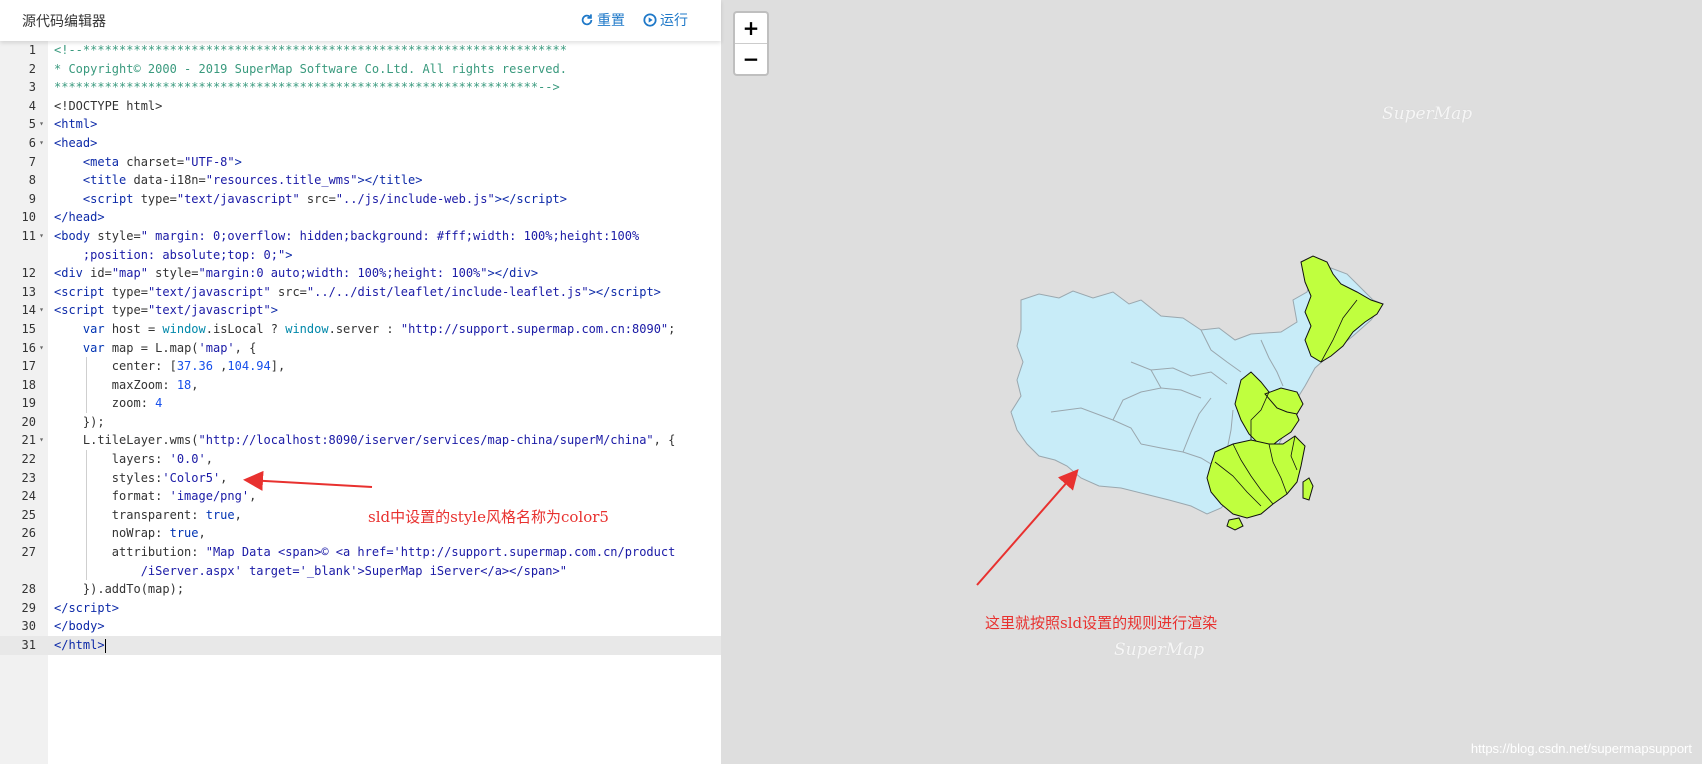 This screenshot has width=1702, height=764. Describe the element at coordinates (360, 217) in the screenshot. I see `code-line: 10 </head>` at that location.